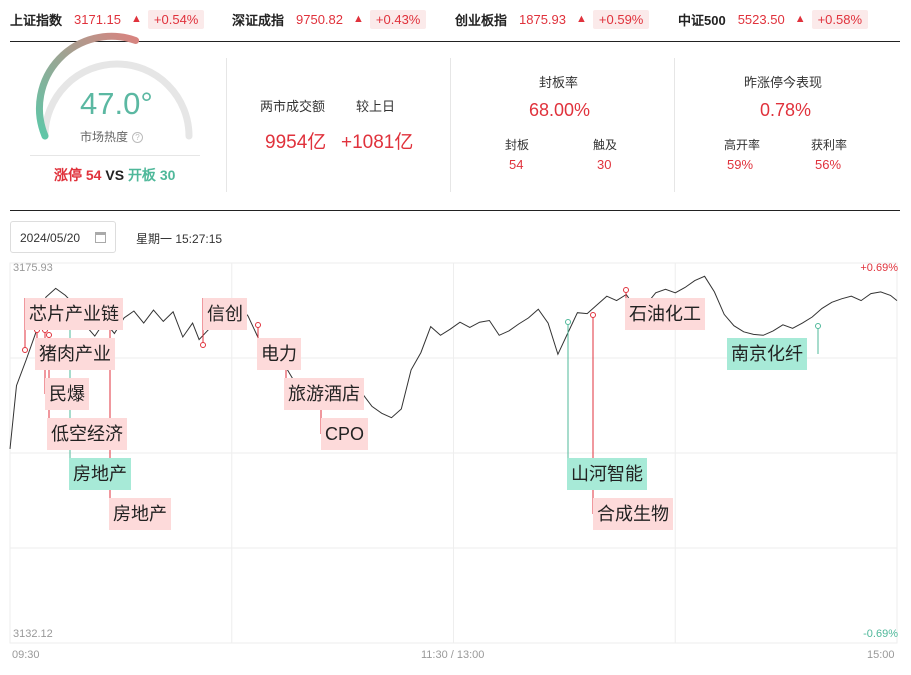 The image size is (911, 675). What do you see at coordinates (26, 655) in the screenshot?
I see `x-axis-start: 09:30` at bounding box center [26, 655].